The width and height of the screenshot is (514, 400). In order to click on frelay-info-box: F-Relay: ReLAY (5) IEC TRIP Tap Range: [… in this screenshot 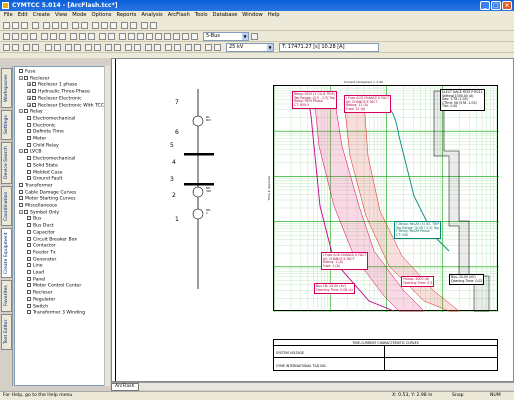, I will do `click(418, 230)`.